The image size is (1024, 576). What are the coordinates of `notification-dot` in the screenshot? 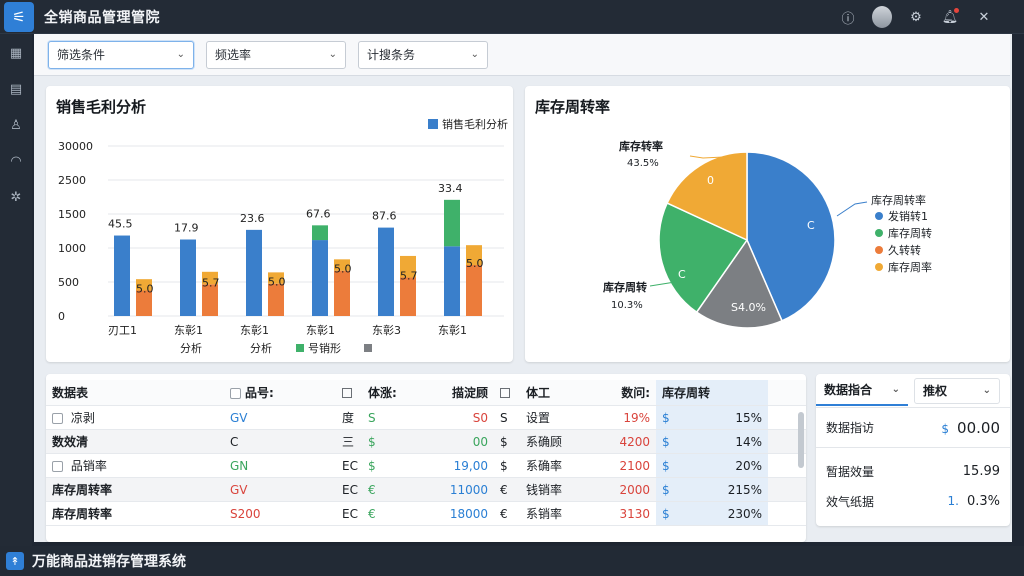 It's located at (956, 10).